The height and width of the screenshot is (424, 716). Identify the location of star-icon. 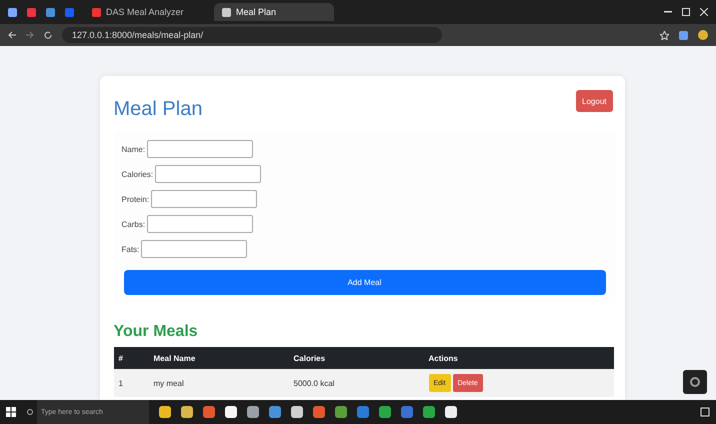
(664, 35).